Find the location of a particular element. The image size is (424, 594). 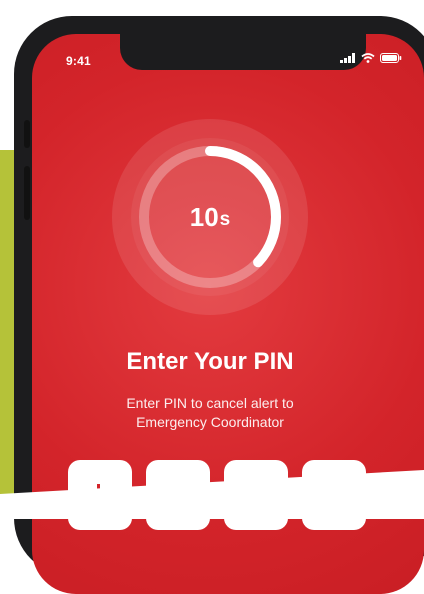

page-title: Enter Your PIN is located at coordinates (210, 361).